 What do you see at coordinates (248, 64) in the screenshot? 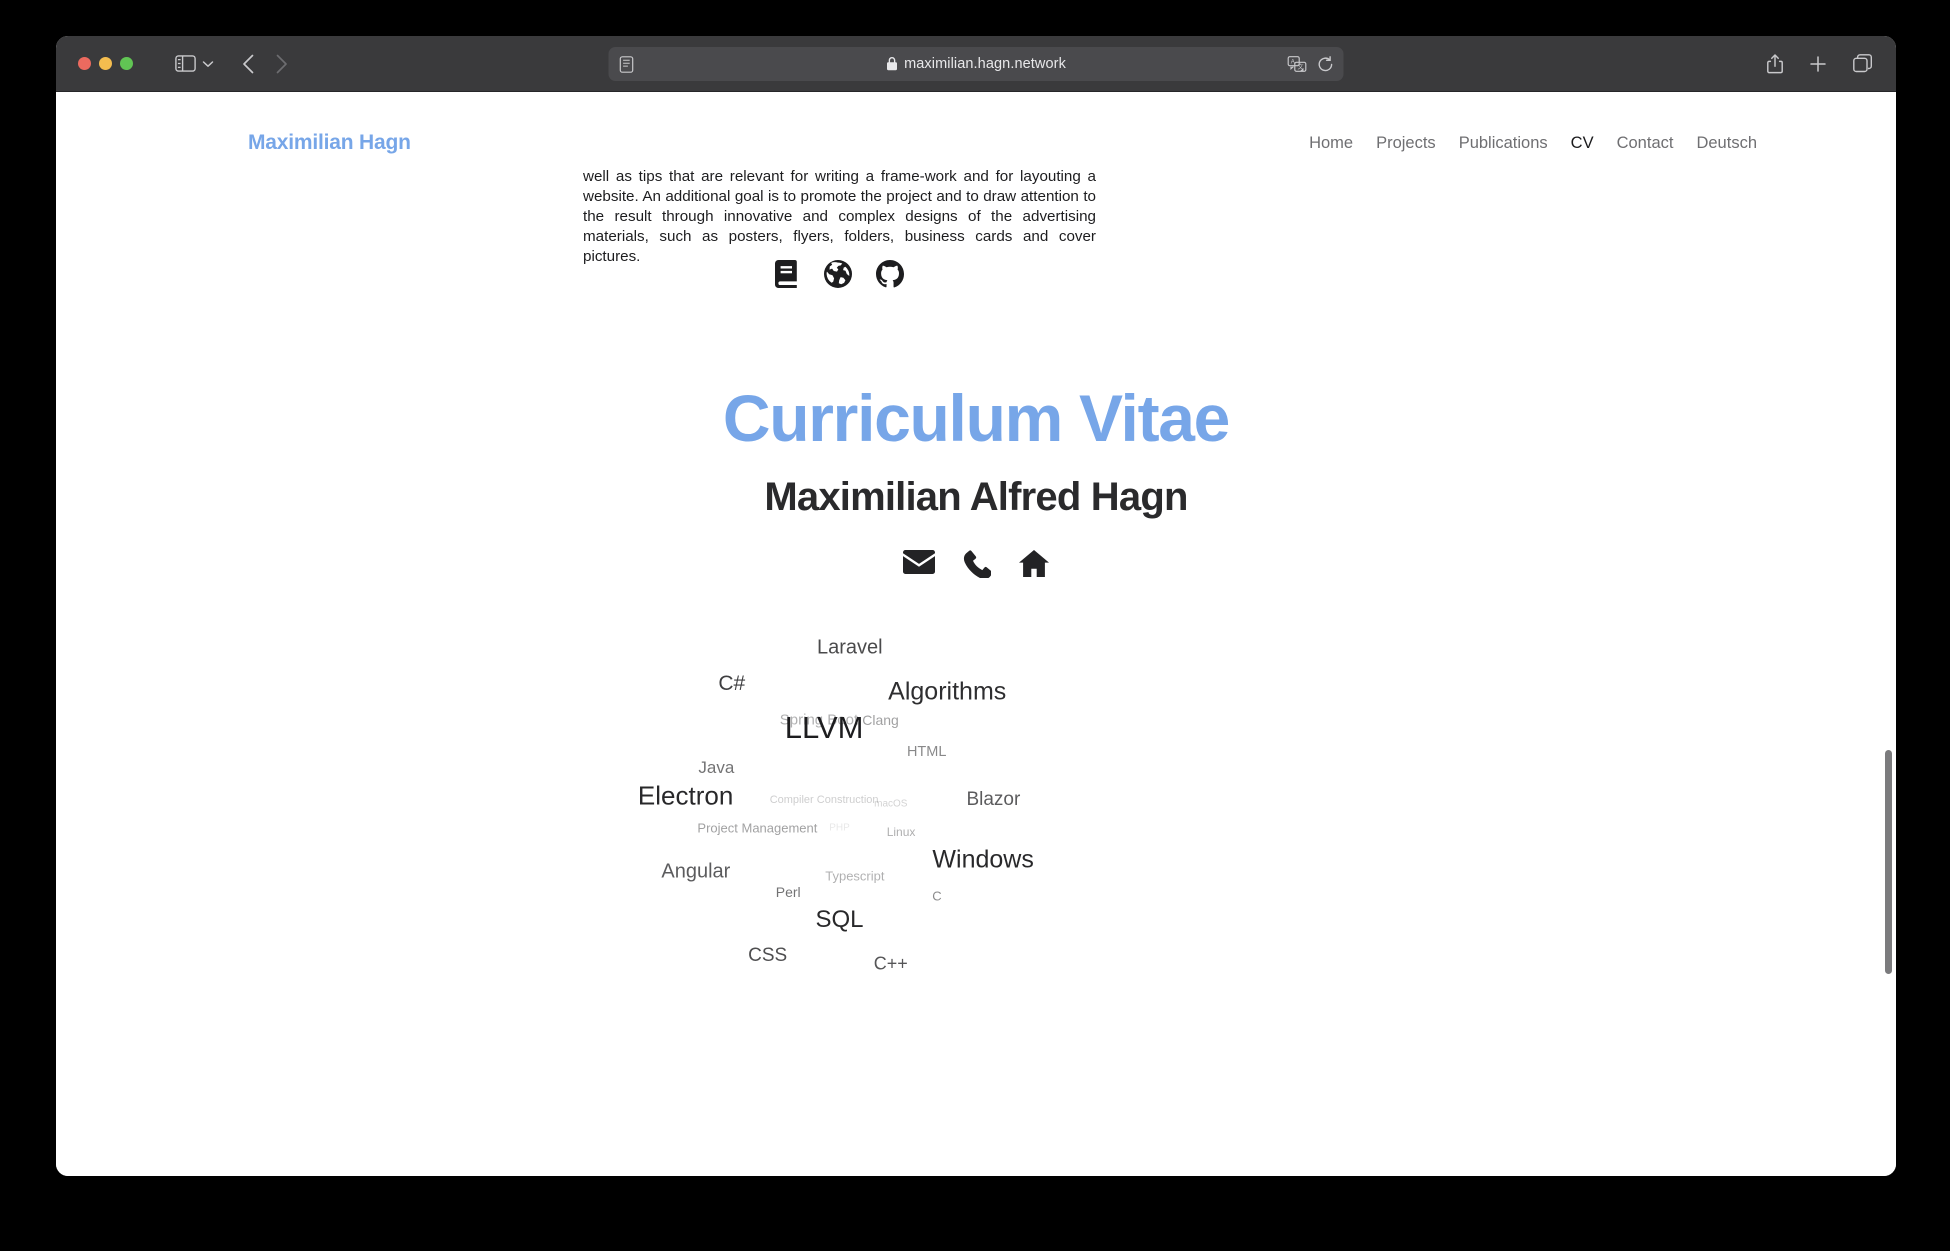
I see `back-arrow-icon` at bounding box center [248, 64].